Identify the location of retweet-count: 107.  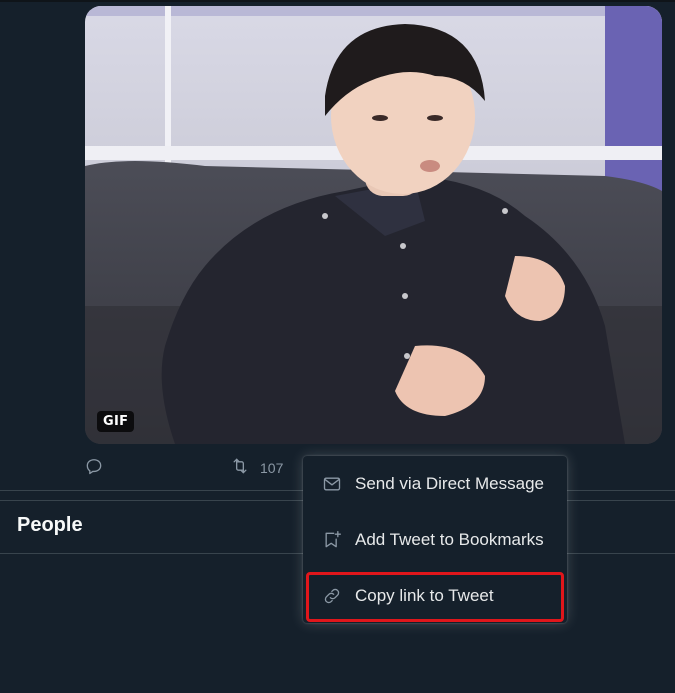
(272, 467).